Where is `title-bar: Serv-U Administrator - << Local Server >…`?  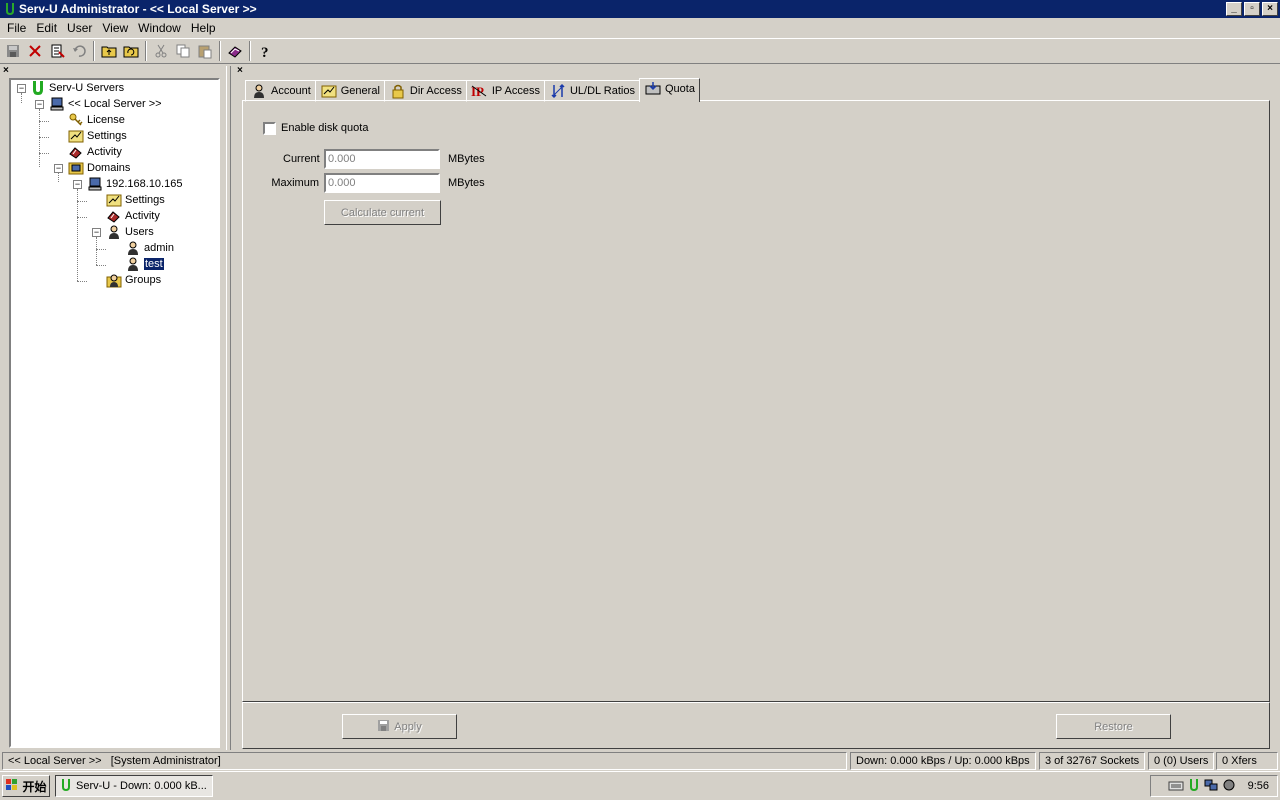 title-bar: Serv-U Administrator - << Local Server >… is located at coordinates (640, 9).